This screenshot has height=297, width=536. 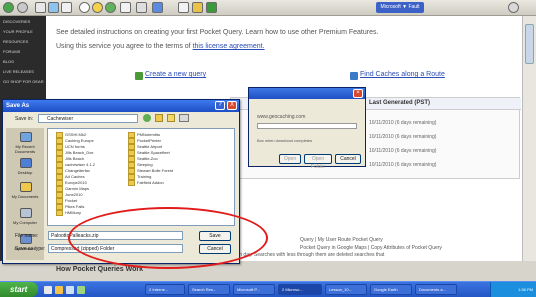 What do you see at coordinates (19, 289) in the screenshot?
I see `start-button: start` at bounding box center [19, 289].